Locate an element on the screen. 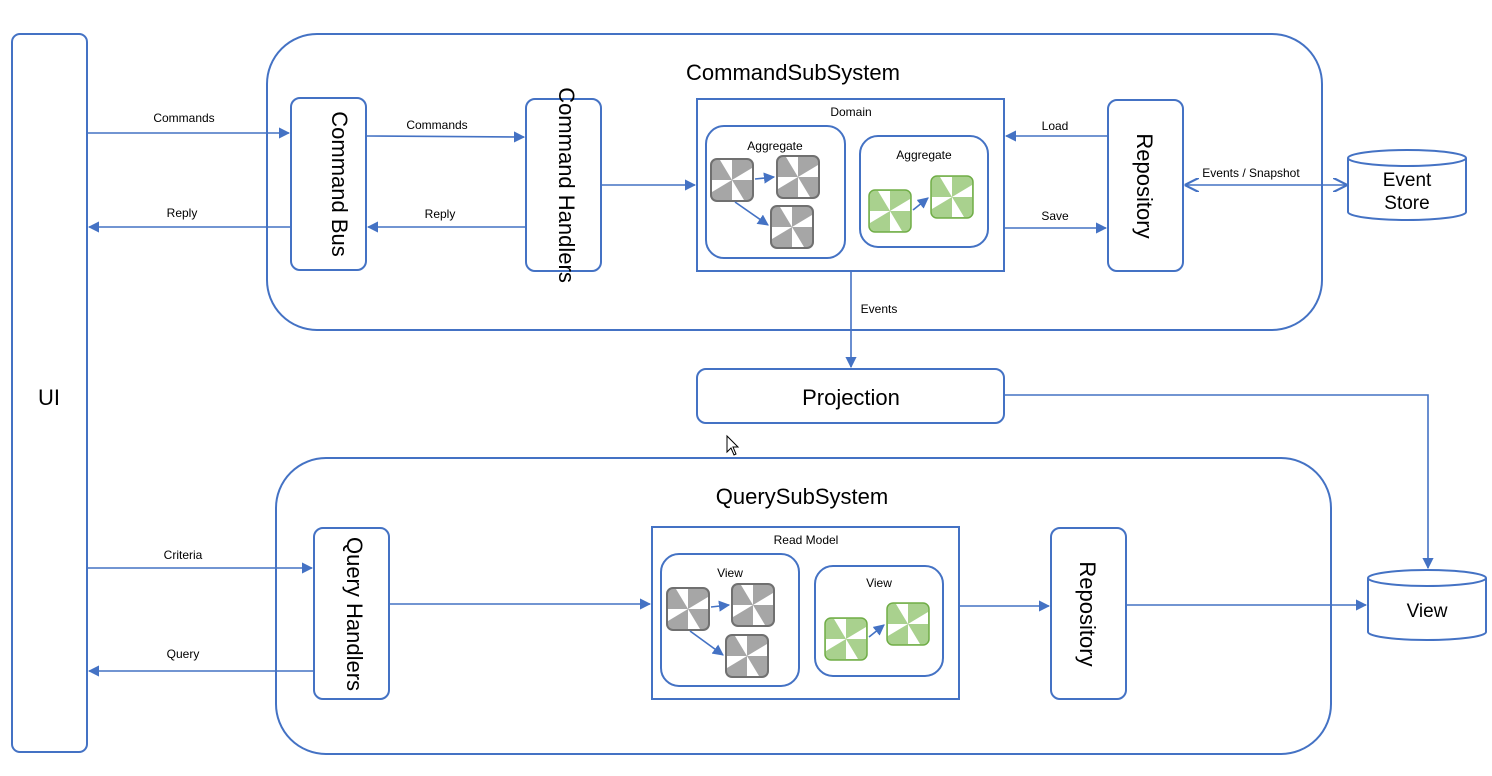  ui-label: UI is located at coordinates (49, 397).